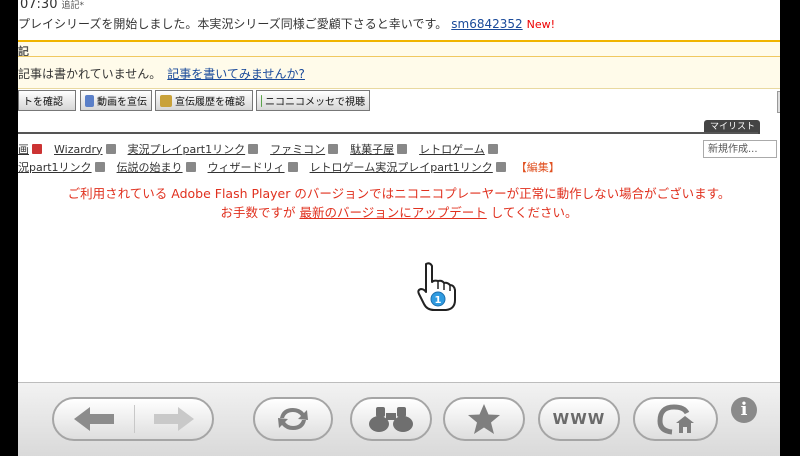  Describe the element at coordinates (744, 410) in the screenshot. I see `info-icon: i` at that location.